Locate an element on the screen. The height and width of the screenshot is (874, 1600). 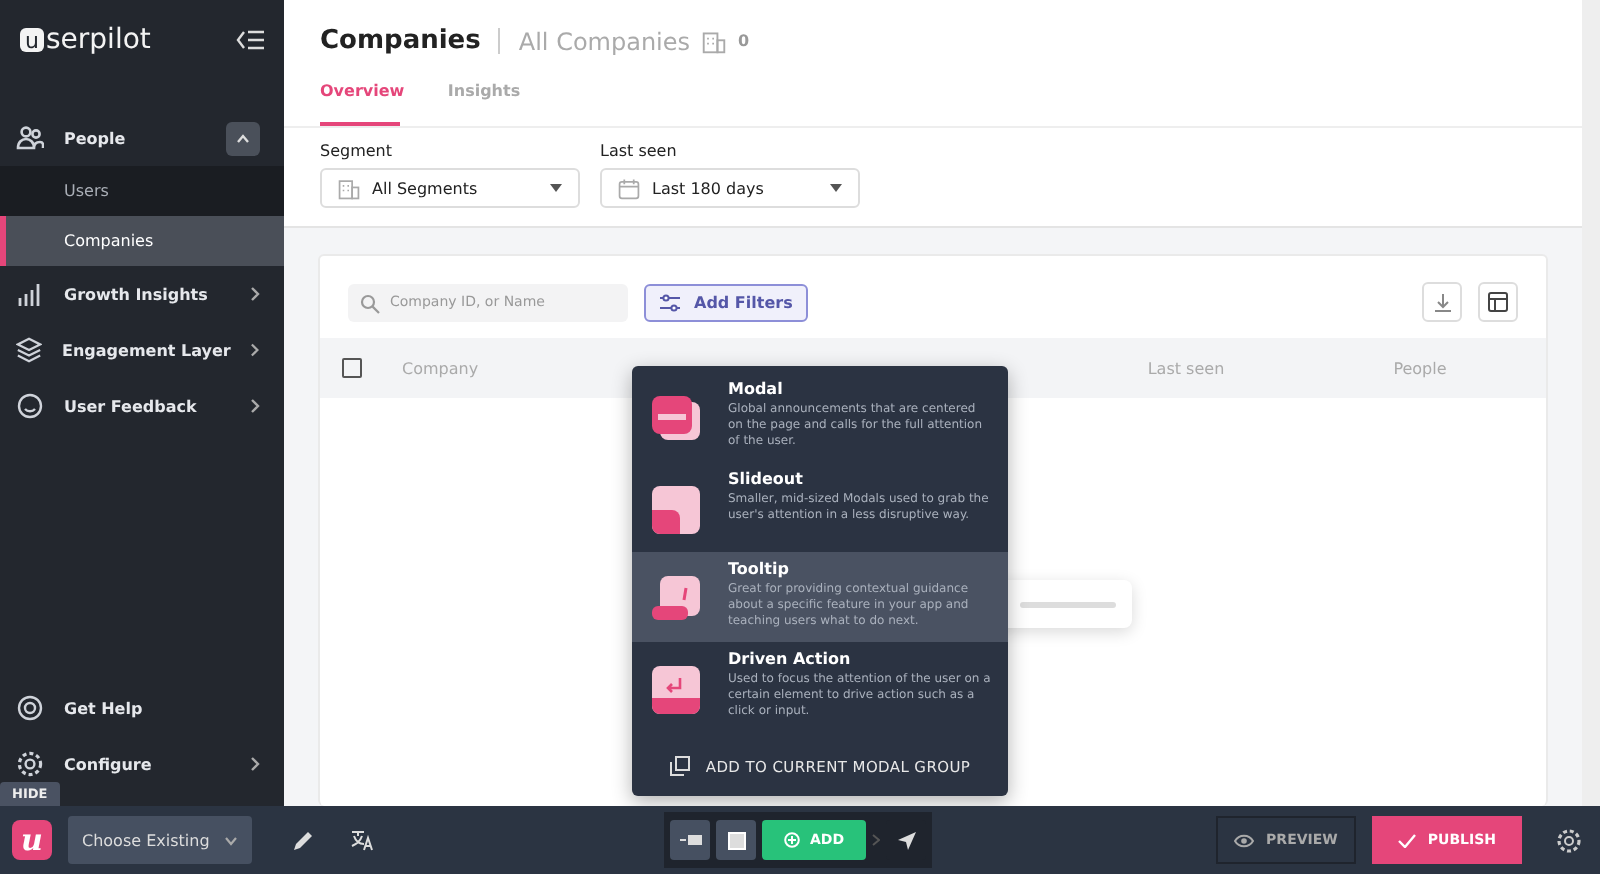
collapse-menu-icon is located at coordinates (250, 40).